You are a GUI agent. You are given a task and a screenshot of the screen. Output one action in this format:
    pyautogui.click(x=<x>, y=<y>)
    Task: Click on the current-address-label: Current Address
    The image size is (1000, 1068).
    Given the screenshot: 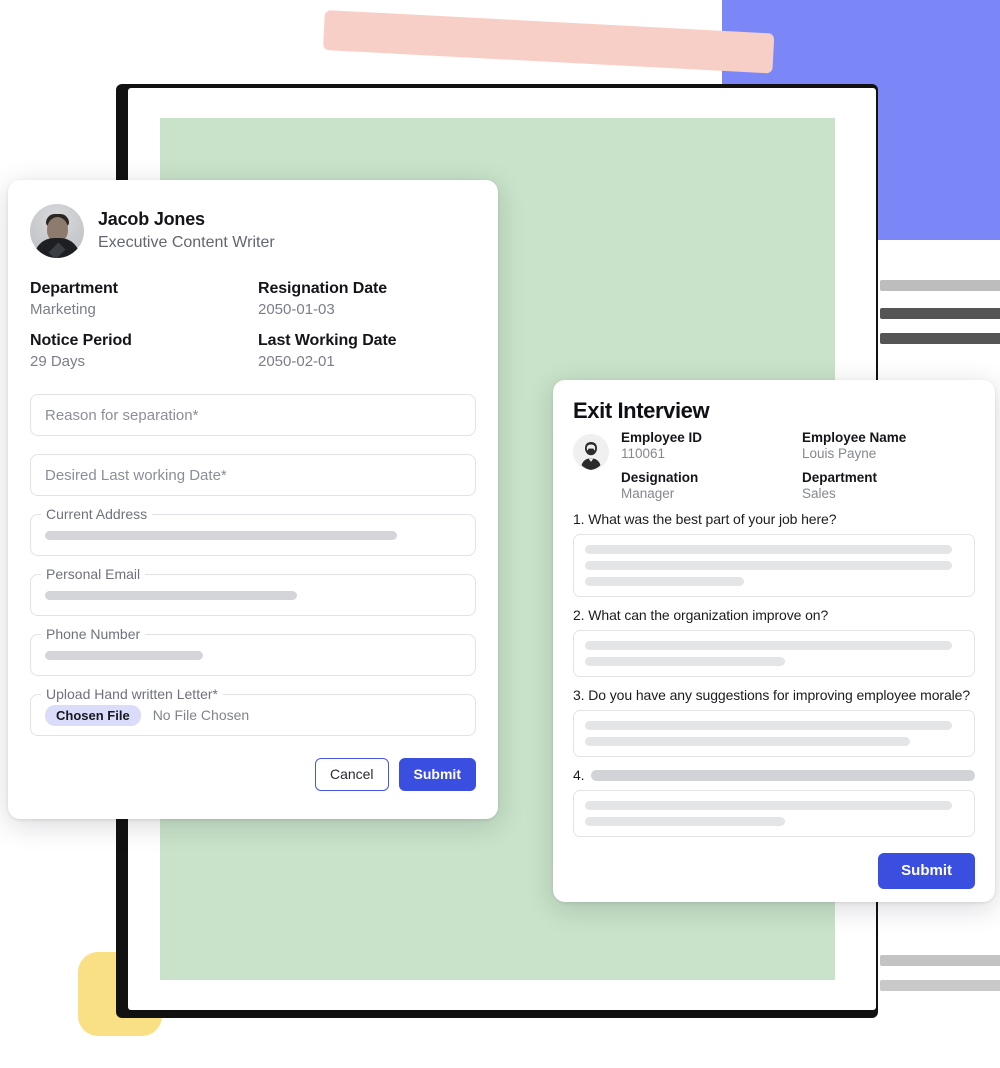 What is the action you would take?
    pyautogui.click(x=97, y=514)
    